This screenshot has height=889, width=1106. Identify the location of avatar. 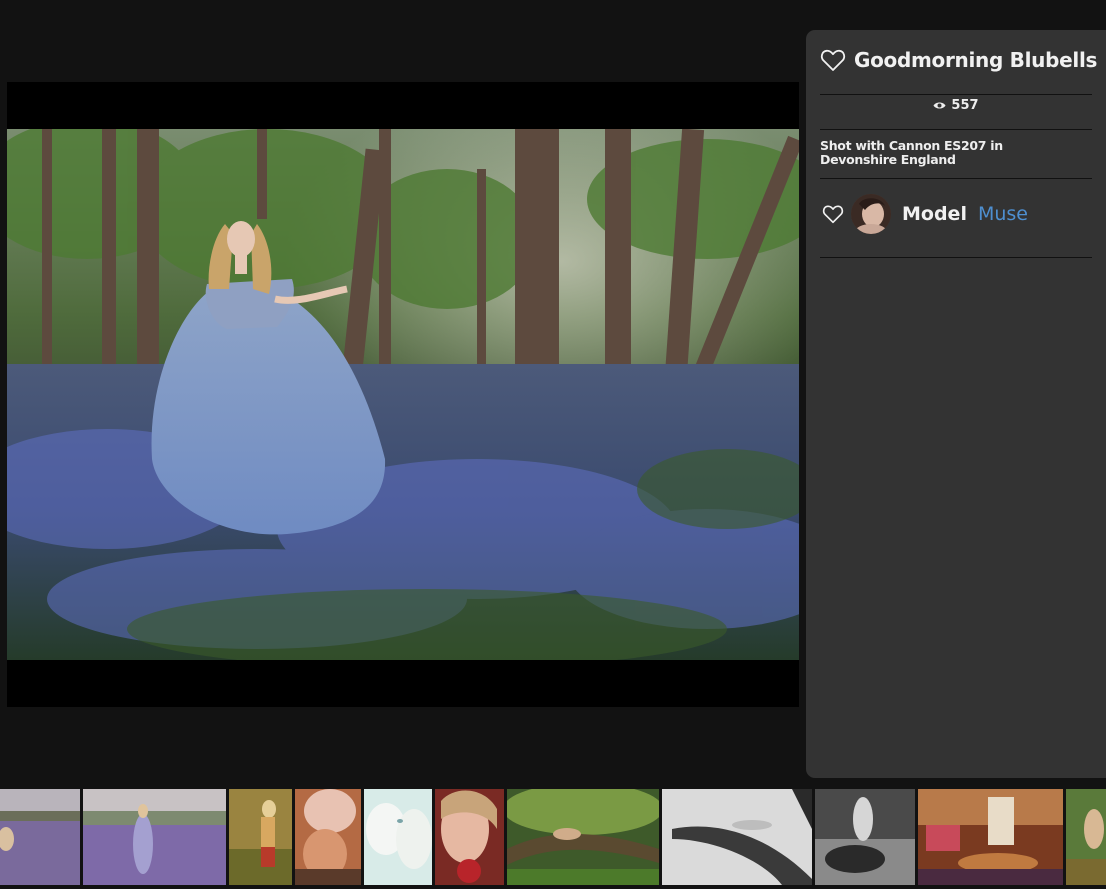
(871, 214).